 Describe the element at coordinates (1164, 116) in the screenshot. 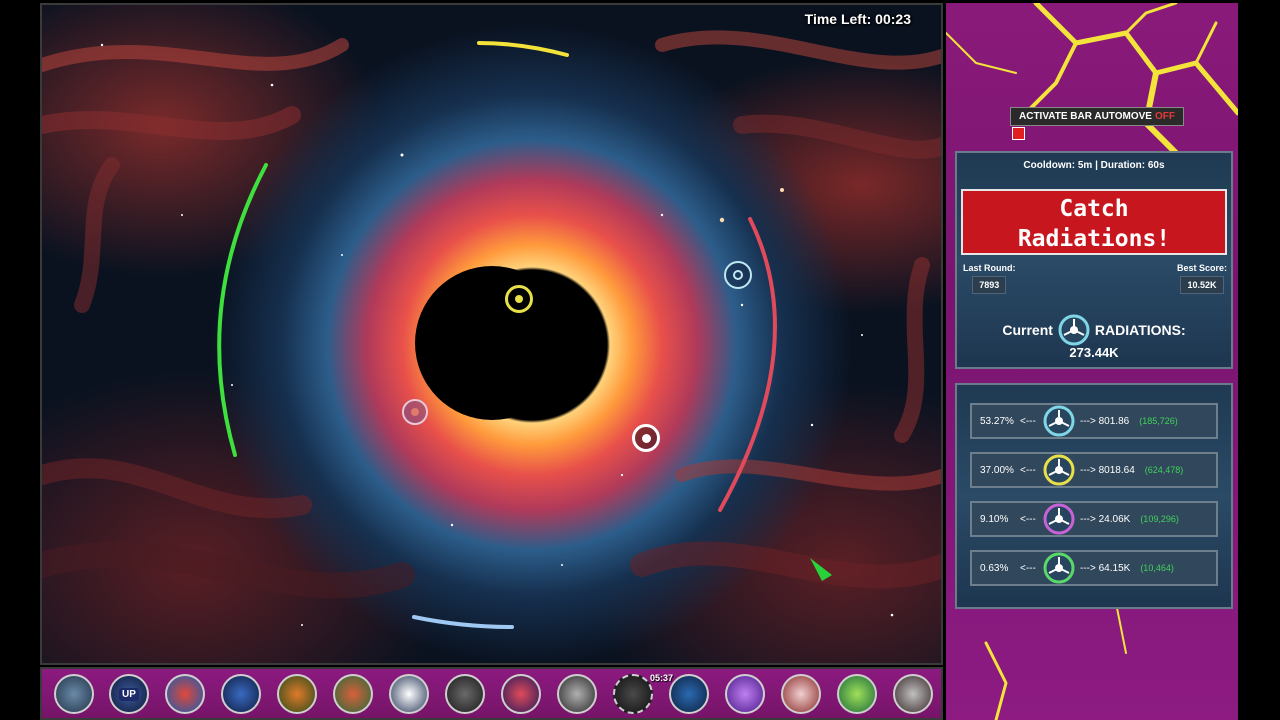

I see `automove-state: OFF` at that location.